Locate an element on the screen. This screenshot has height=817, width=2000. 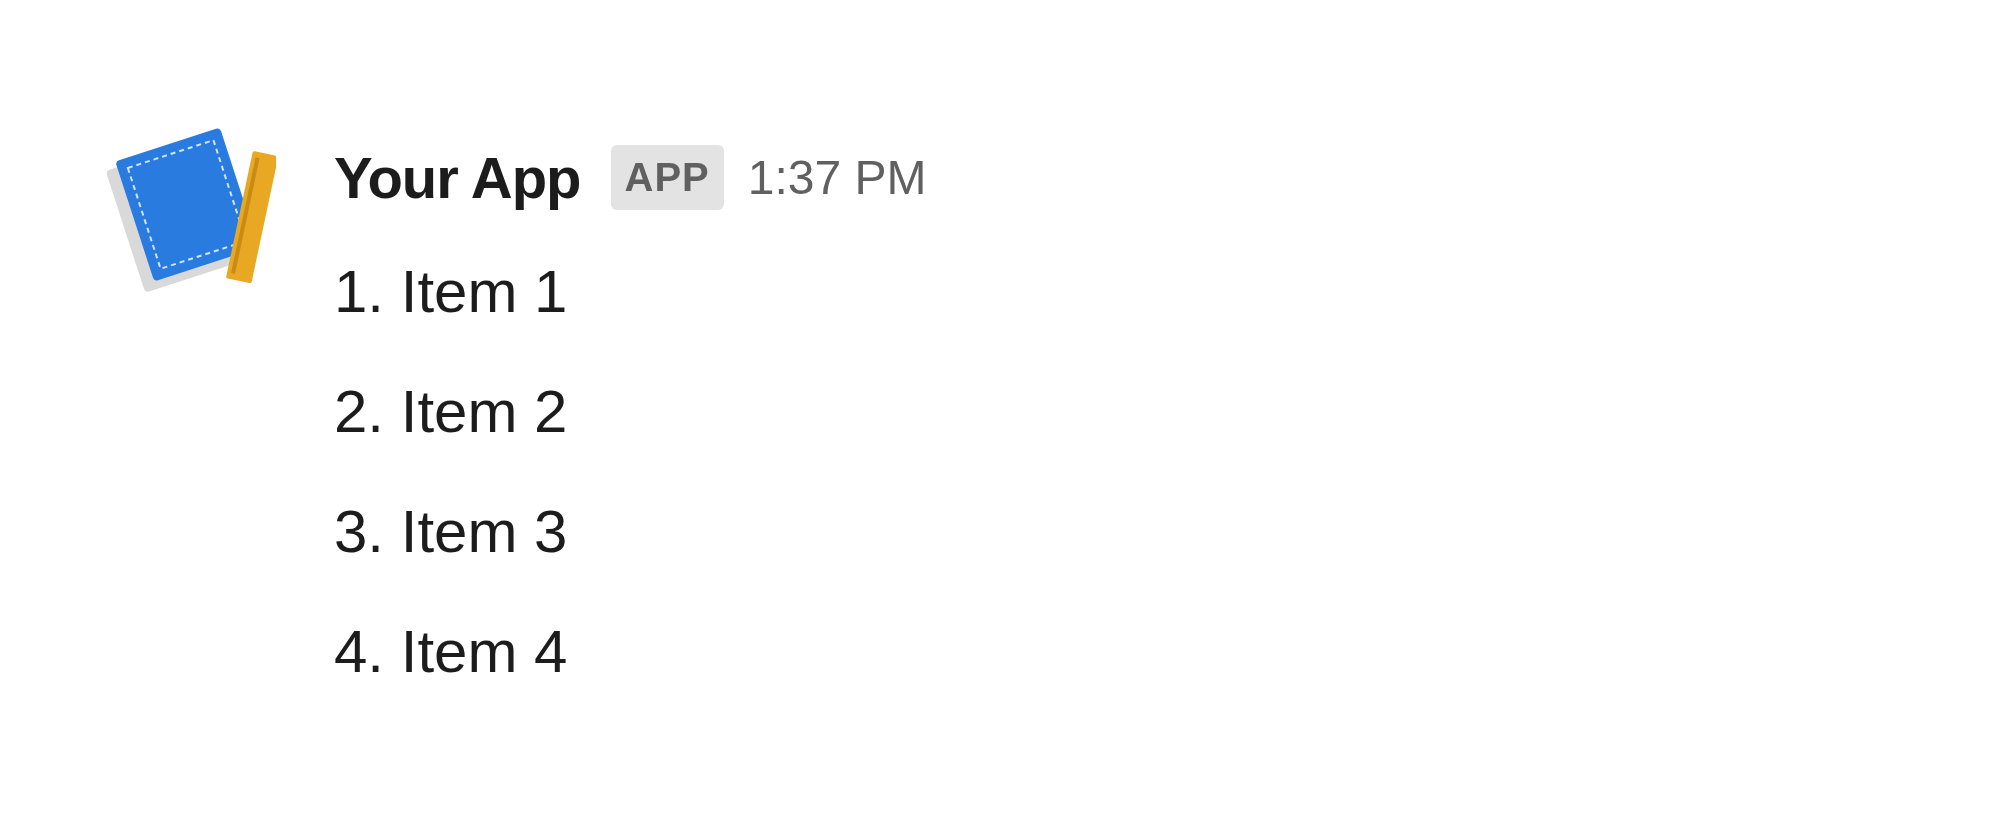
sender-name: Your App is located at coordinates (457, 177).